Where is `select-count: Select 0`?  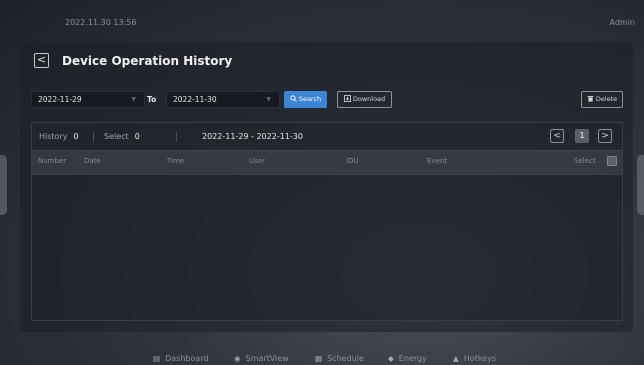 select-count: Select 0 is located at coordinates (122, 136).